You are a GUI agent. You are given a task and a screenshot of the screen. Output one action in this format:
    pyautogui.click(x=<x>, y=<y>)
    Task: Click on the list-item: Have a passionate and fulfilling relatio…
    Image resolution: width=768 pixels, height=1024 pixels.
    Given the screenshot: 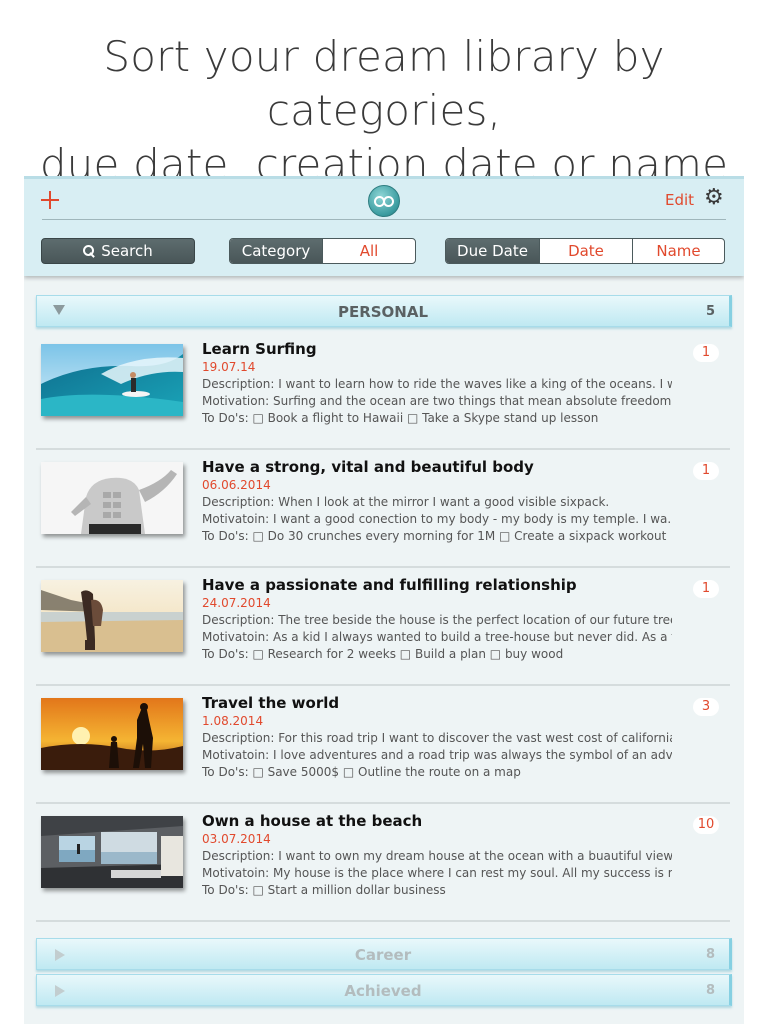 What is the action you would take?
    pyautogui.click(x=383, y=627)
    